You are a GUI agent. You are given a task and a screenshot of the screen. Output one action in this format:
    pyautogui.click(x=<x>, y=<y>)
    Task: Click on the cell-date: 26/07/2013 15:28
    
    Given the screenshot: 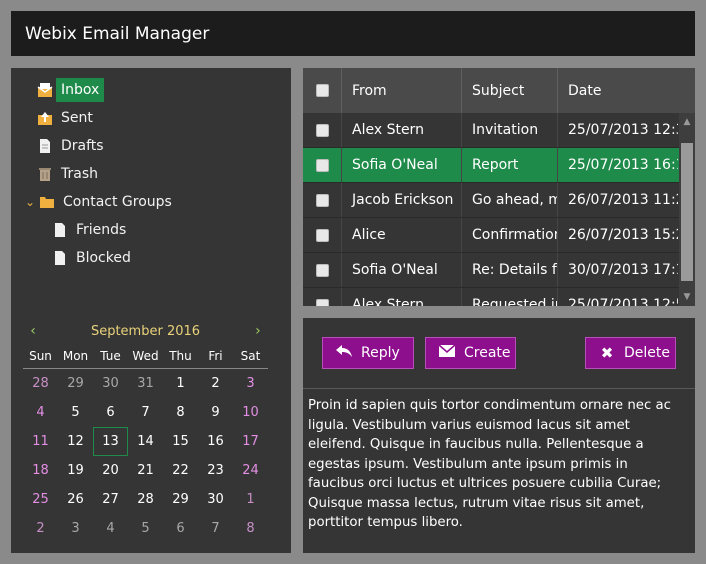 What is the action you would take?
    pyautogui.click(x=623, y=235)
    